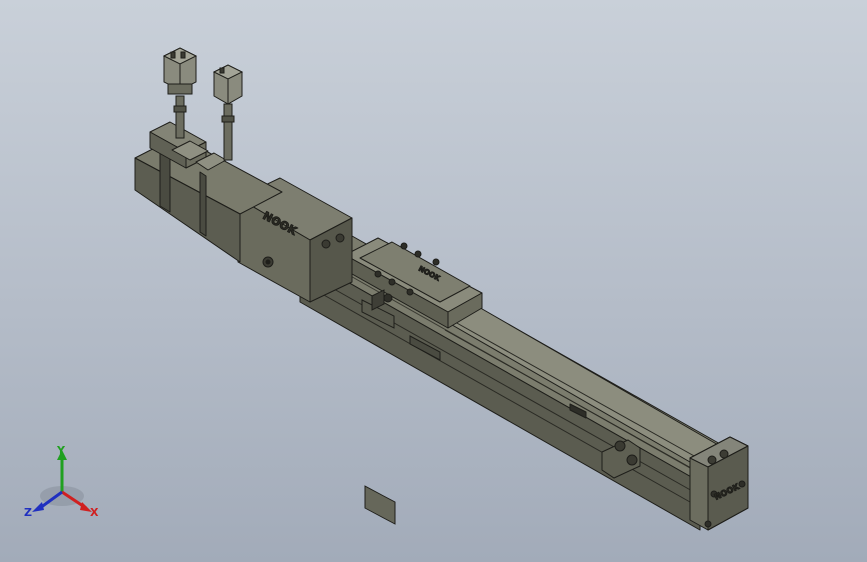 This screenshot has width=867, height=562. What do you see at coordinates (28, 512) in the screenshot?
I see `z-axis-label: Z` at bounding box center [28, 512].